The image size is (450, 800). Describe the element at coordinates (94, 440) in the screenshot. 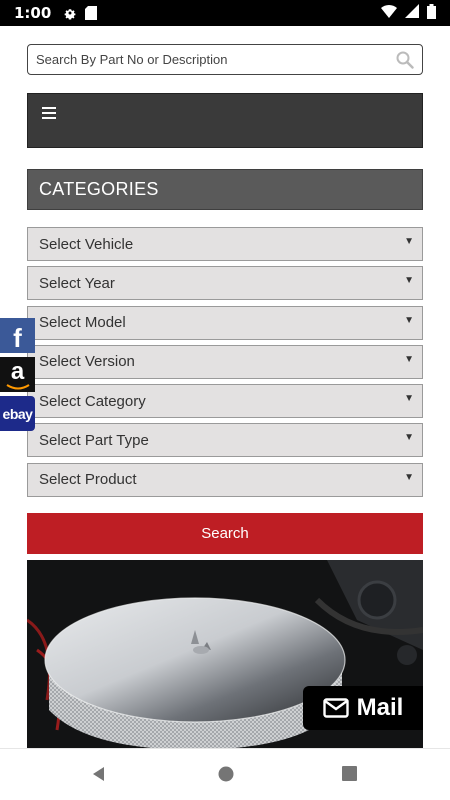

I see `select-part-type-label: Select Part Type` at that location.